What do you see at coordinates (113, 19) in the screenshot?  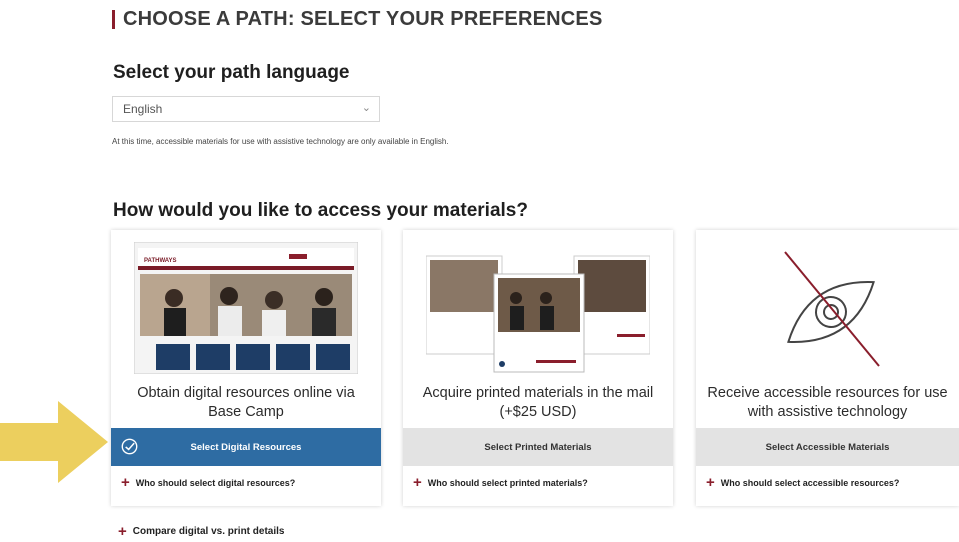 I see `title-accent-bar` at bounding box center [113, 19].